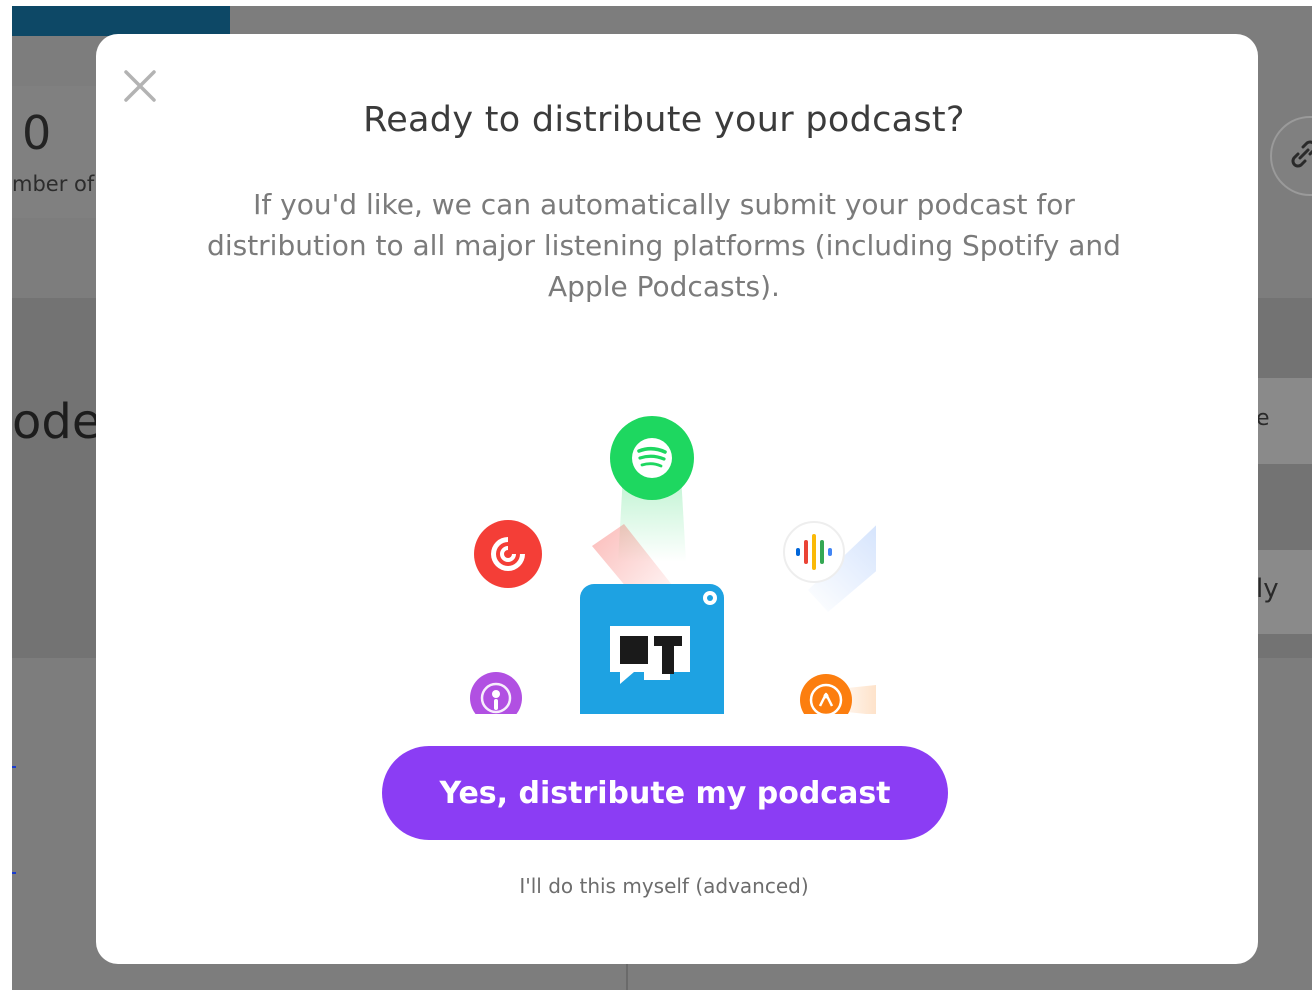 Image resolution: width=1312 pixels, height=990 pixels. What do you see at coordinates (664, 886) in the screenshot?
I see `manual-distribution-link: I'll do this myself (advanced)` at bounding box center [664, 886].